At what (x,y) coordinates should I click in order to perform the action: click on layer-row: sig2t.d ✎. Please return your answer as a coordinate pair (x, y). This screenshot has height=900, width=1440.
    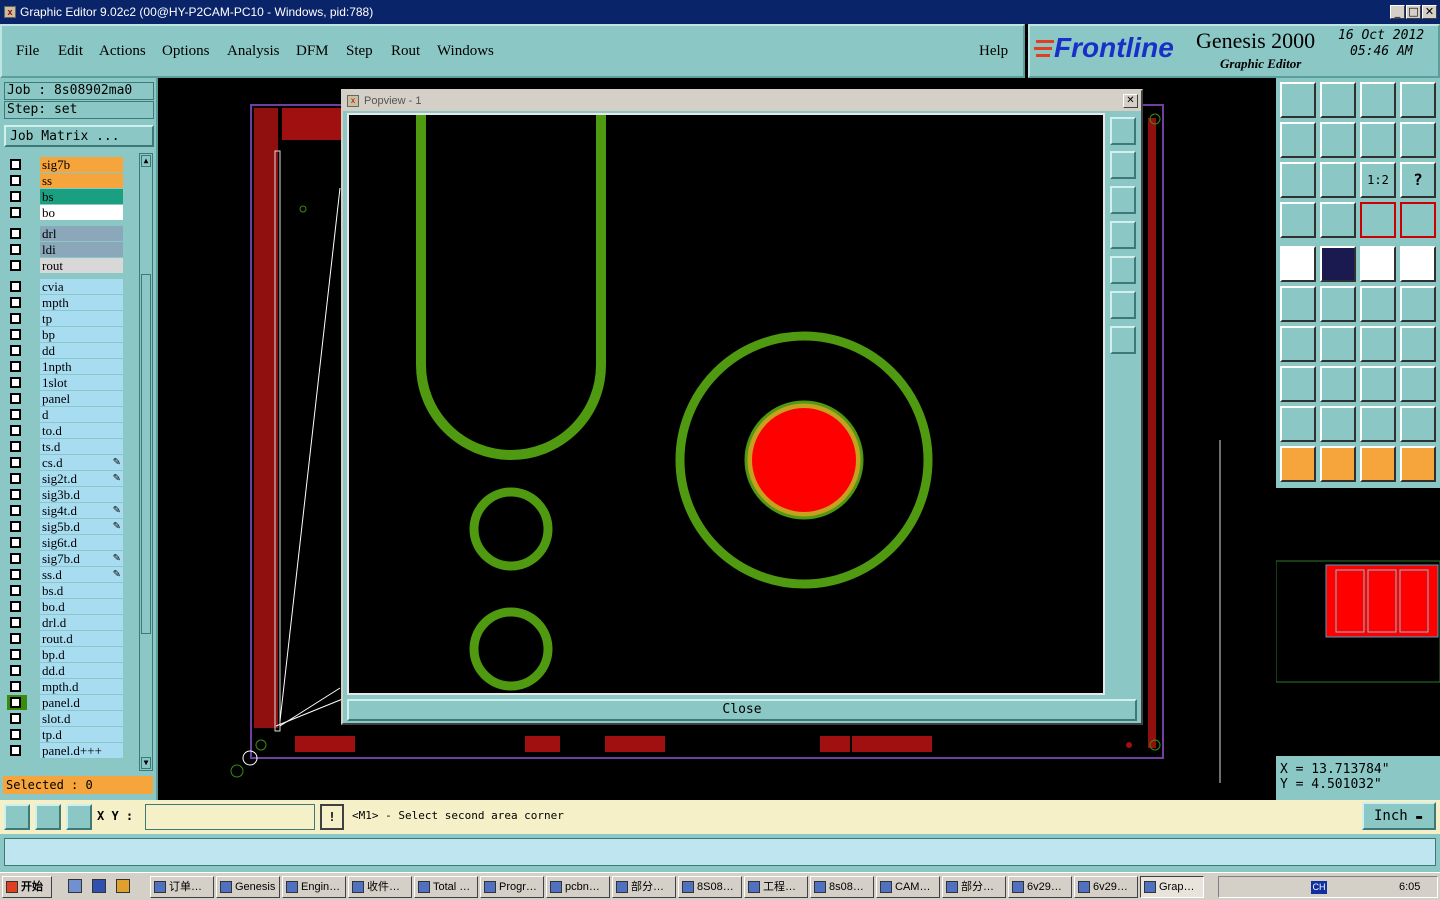
    Looking at the image, I should click on (66, 478).